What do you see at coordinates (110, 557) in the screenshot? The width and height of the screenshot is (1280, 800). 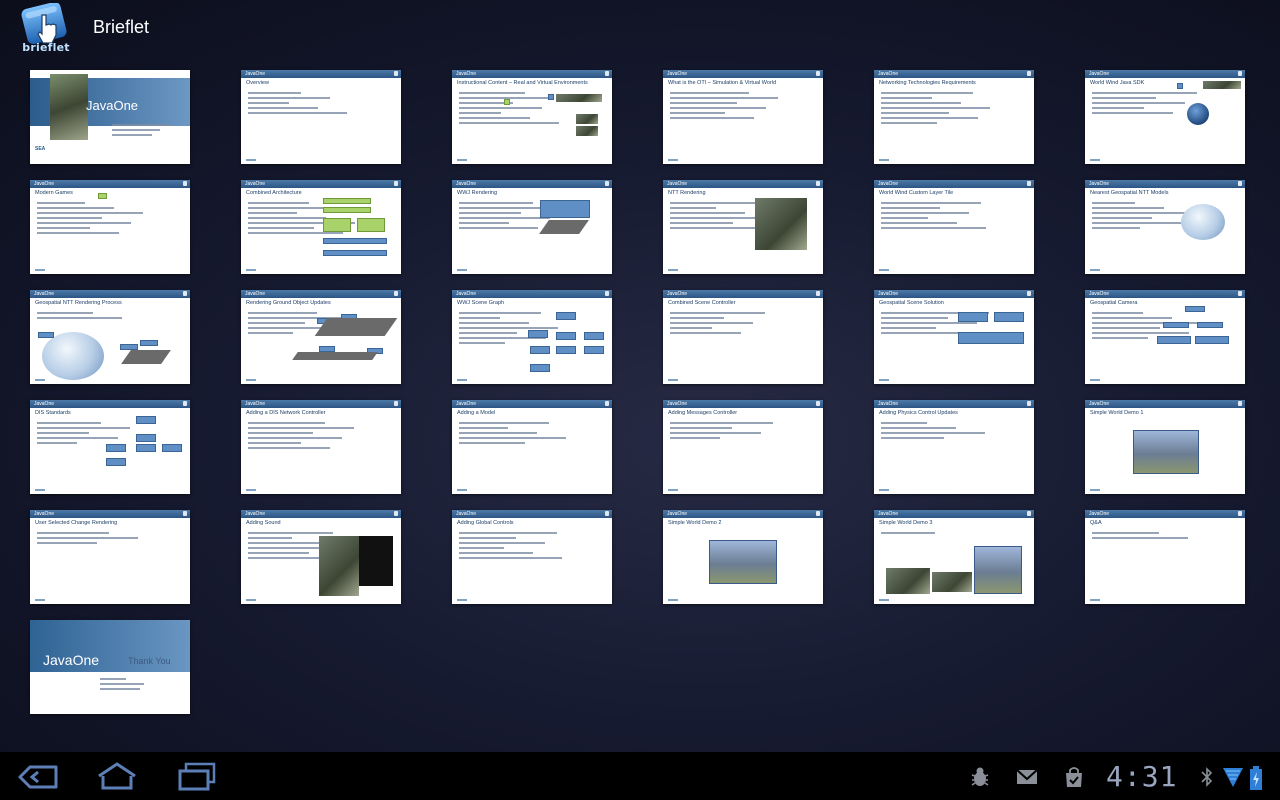 I see `slide-thumbnail: JavaOne User Selected Change Rendering` at bounding box center [110, 557].